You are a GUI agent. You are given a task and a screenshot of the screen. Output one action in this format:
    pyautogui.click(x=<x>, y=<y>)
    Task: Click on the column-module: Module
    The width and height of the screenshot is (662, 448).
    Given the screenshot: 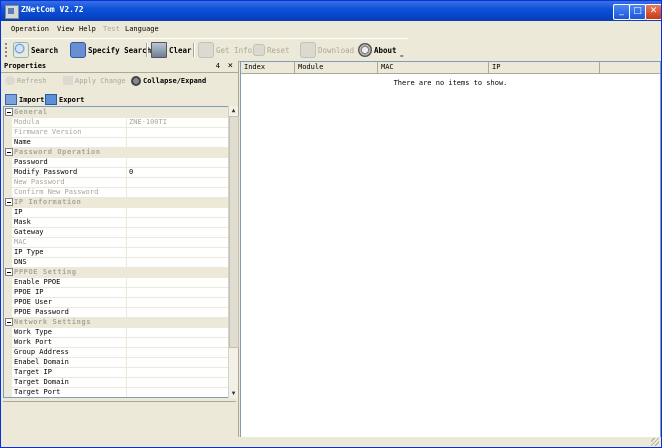 What is the action you would take?
    pyautogui.click(x=336, y=67)
    